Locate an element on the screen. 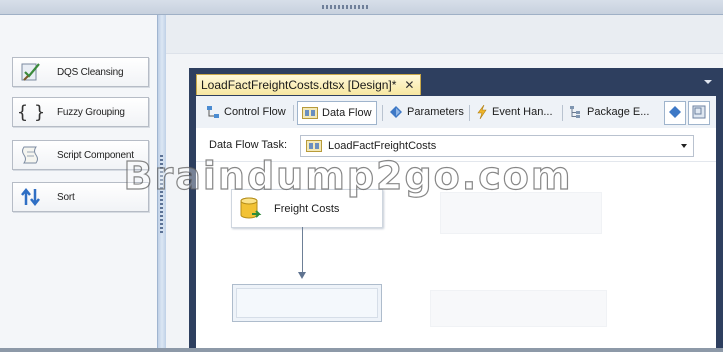  tab-parameters: Parameters is located at coordinates (424, 112).